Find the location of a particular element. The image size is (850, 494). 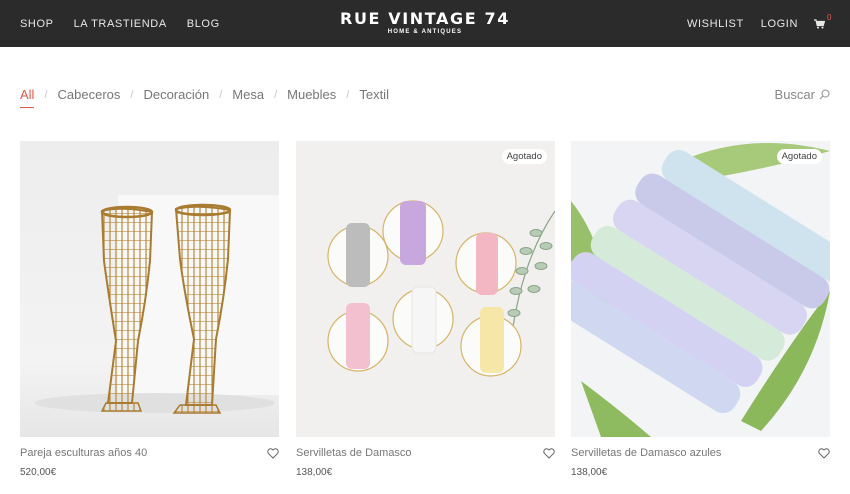

product-info-row: Pareja esculturas años 40 is located at coordinates (149, 453).